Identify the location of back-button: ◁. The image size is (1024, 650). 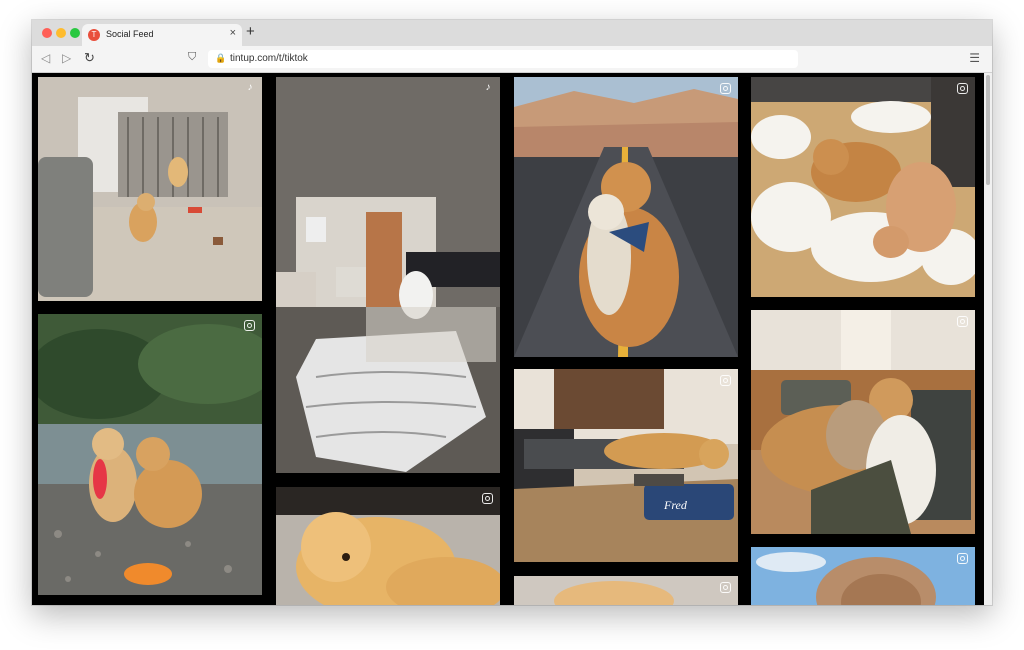
(45, 58).